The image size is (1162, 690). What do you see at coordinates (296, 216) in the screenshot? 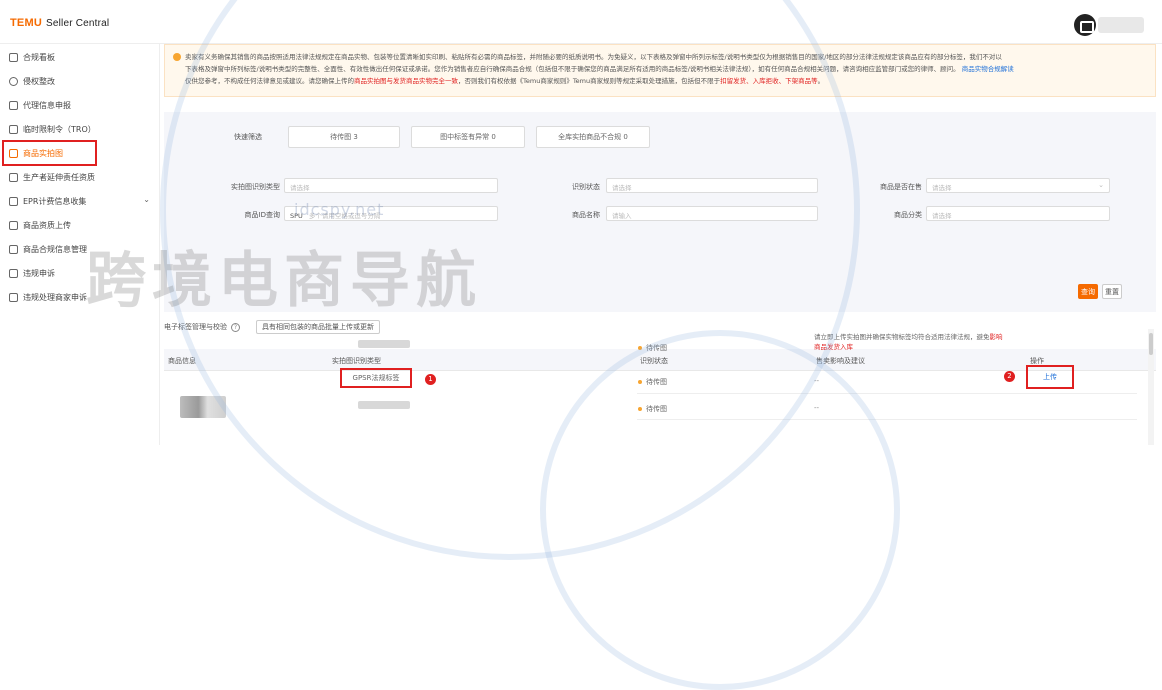
I see `id-type-select: SPU` at bounding box center [296, 216].